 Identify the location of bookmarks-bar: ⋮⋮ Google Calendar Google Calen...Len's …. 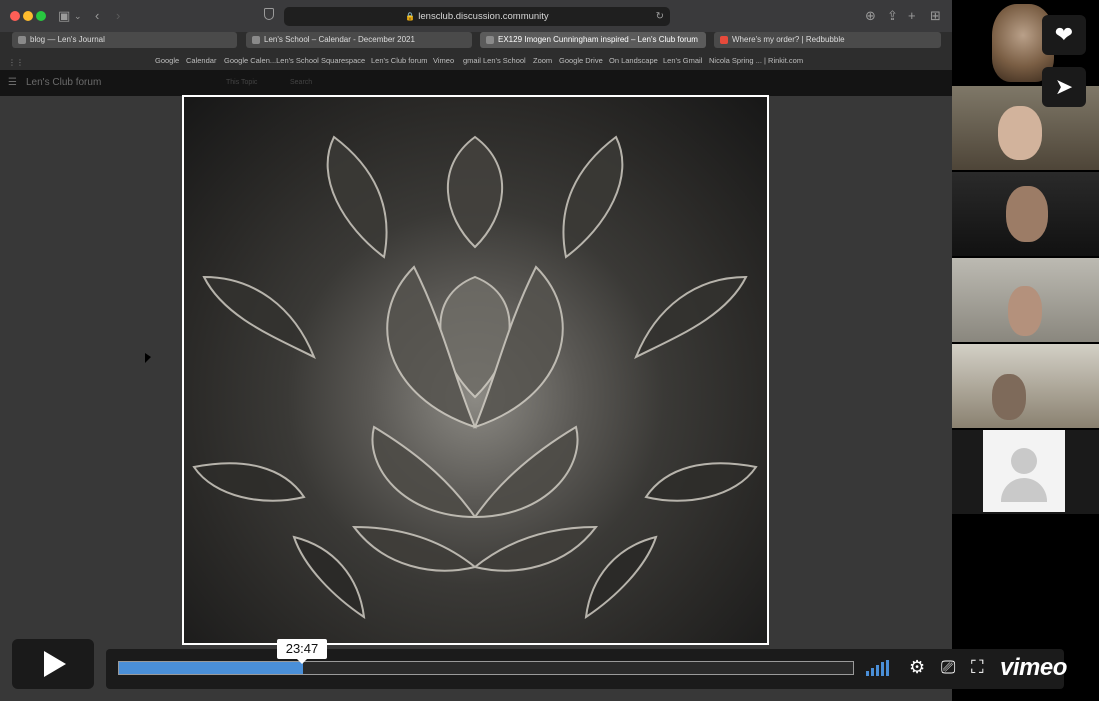
(476, 61).